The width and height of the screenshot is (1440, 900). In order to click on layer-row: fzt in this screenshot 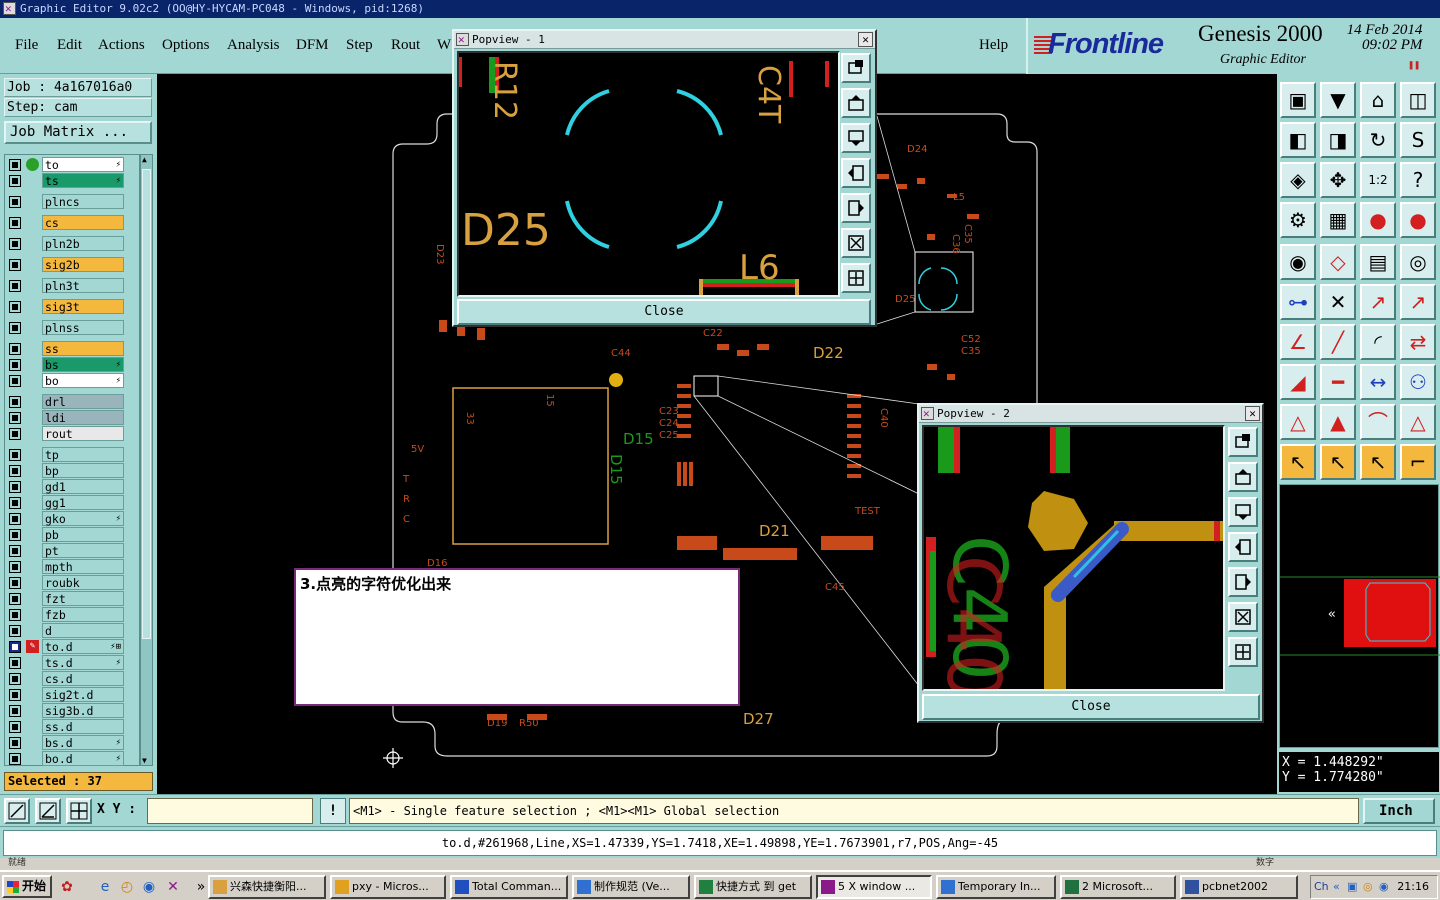, I will do `click(72, 598)`.